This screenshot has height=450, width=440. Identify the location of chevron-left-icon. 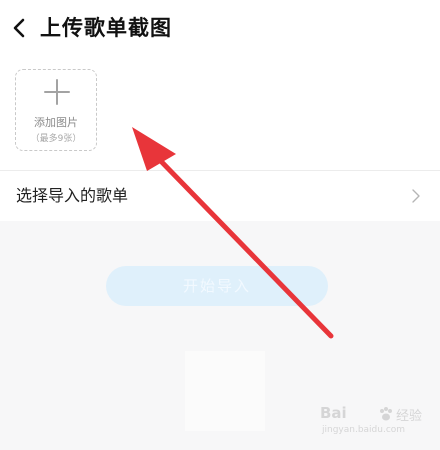
(19, 28).